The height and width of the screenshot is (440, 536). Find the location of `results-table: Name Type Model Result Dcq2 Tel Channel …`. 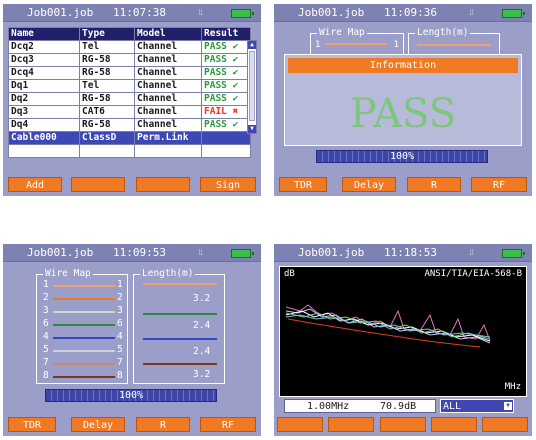

results-table: Name Type Model Result Dcq2 Tel Channel … is located at coordinates (129, 92).